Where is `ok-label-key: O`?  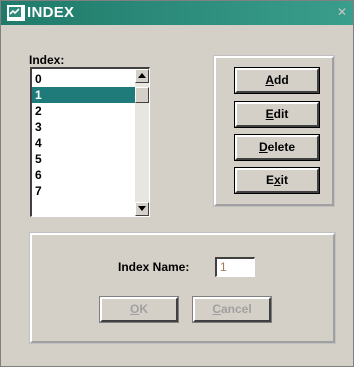
ok-label-key: O is located at coordinates (134, 309).